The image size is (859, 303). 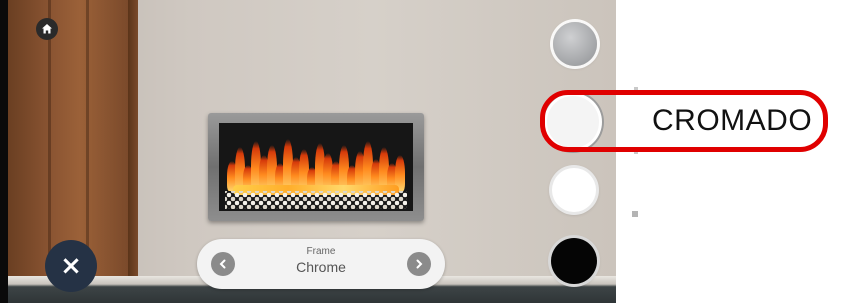 I want to click on indicator-dot, so click(x=635, y=214).